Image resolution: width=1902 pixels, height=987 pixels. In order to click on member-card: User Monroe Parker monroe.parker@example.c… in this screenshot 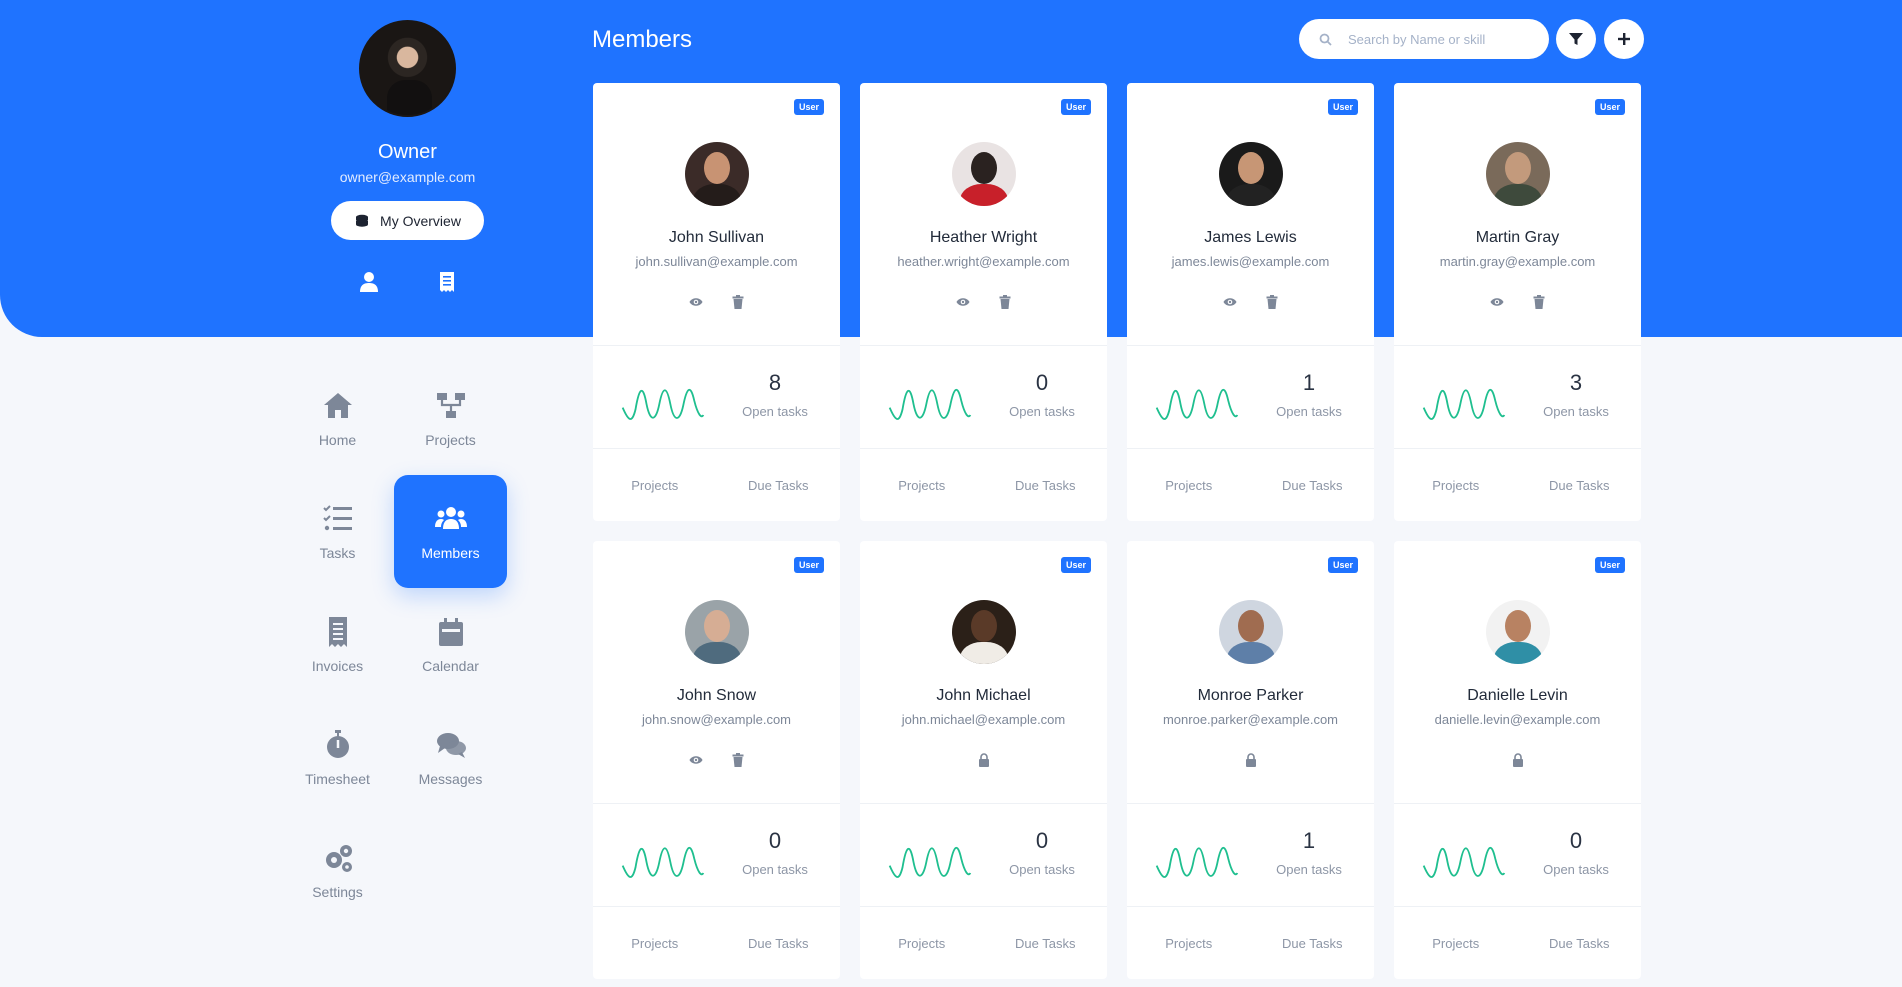, I will do `click(1250, 760)`.